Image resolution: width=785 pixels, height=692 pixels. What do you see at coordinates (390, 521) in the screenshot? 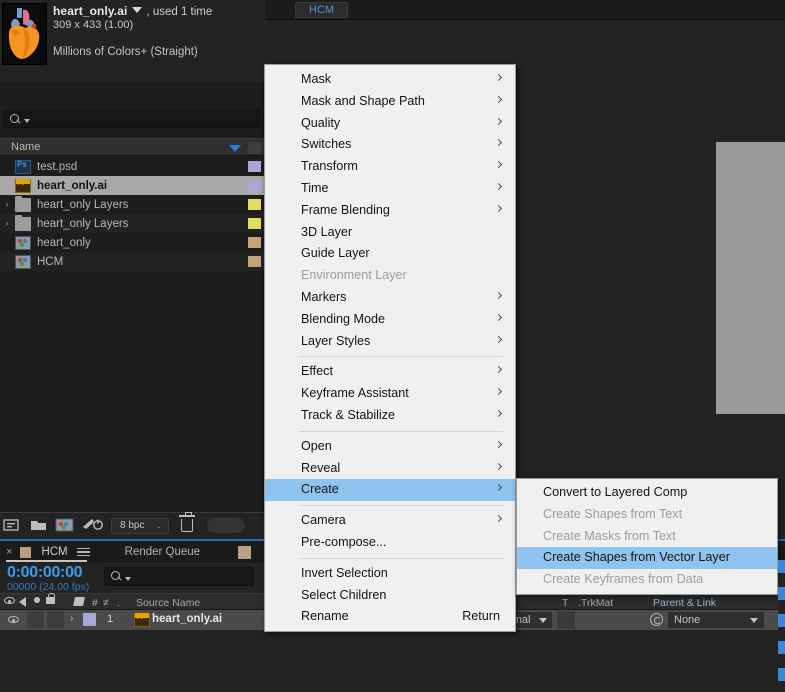
I see `context-menu-item: Camera` at bounding box center [390, 521].